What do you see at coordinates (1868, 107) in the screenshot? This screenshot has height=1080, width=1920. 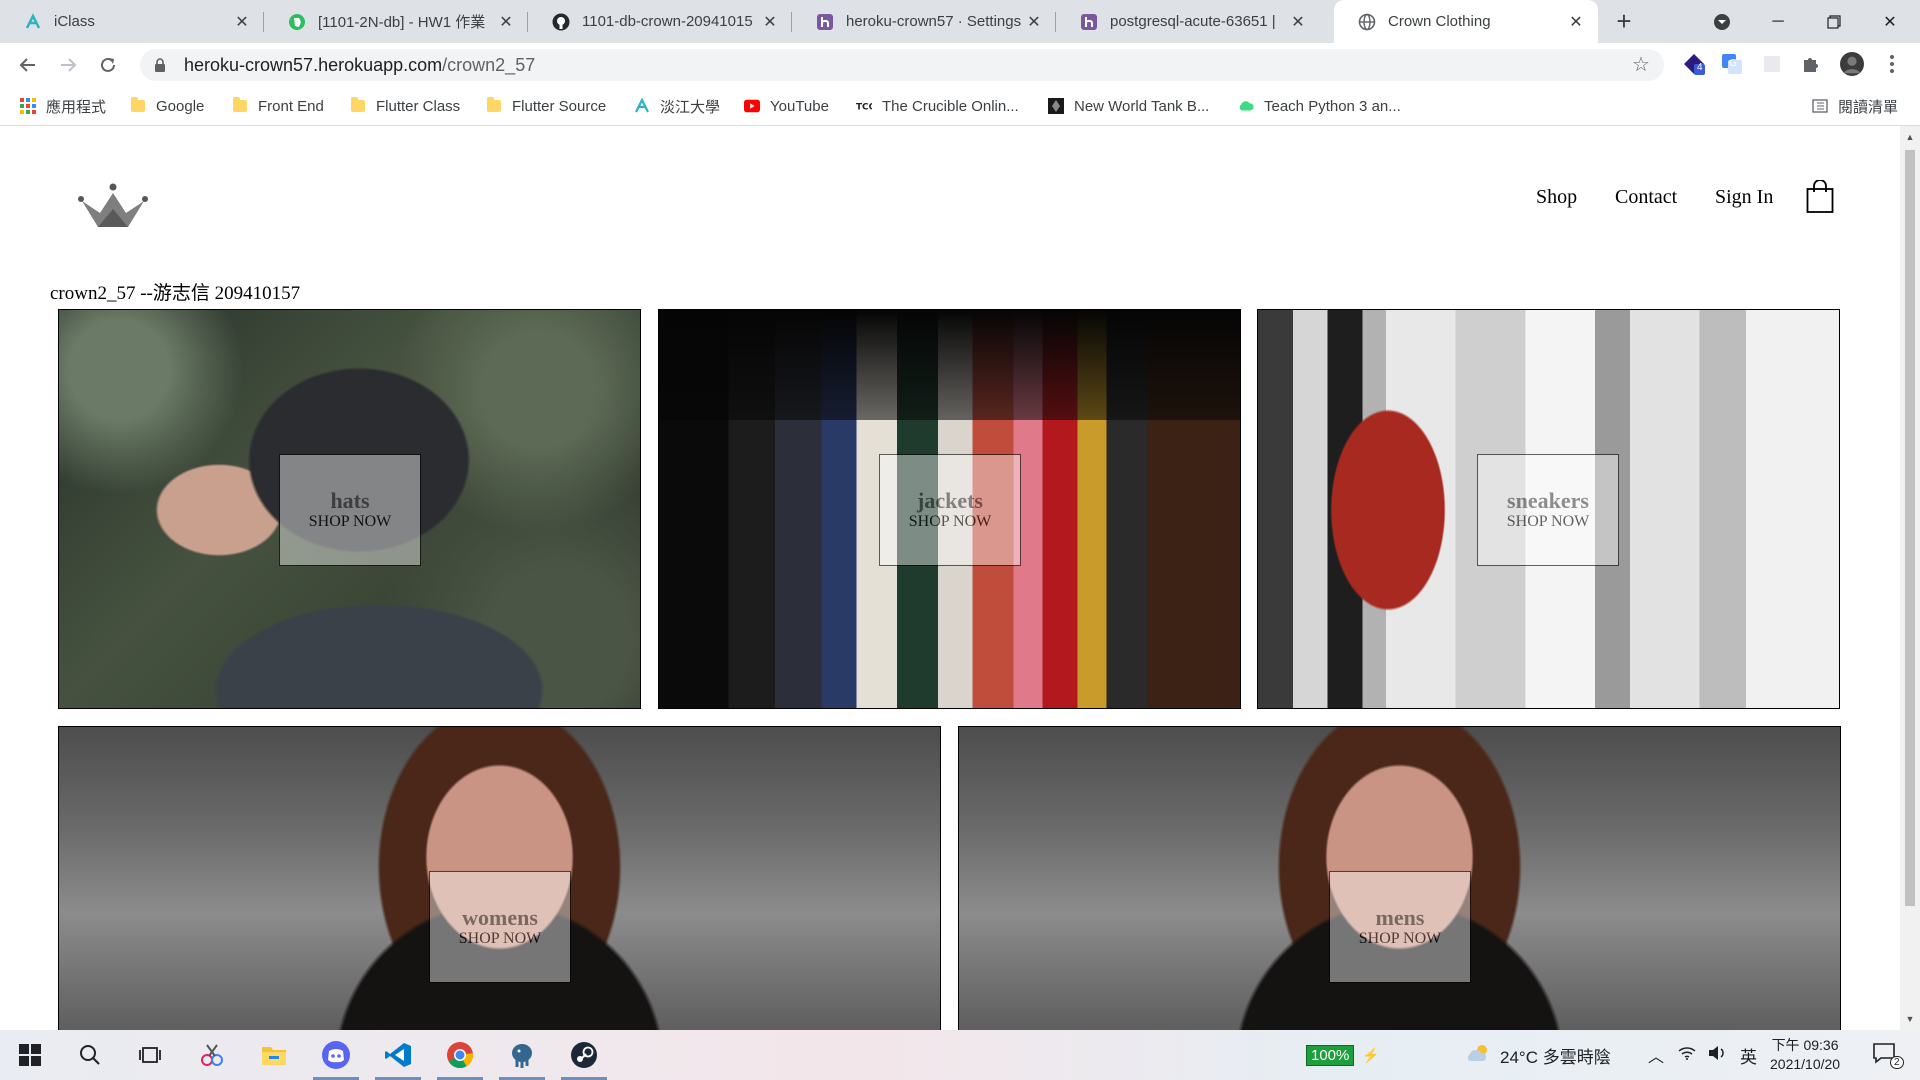 I see `reading-list-label: 閱讀清單` at bounding box center [1868, 107].